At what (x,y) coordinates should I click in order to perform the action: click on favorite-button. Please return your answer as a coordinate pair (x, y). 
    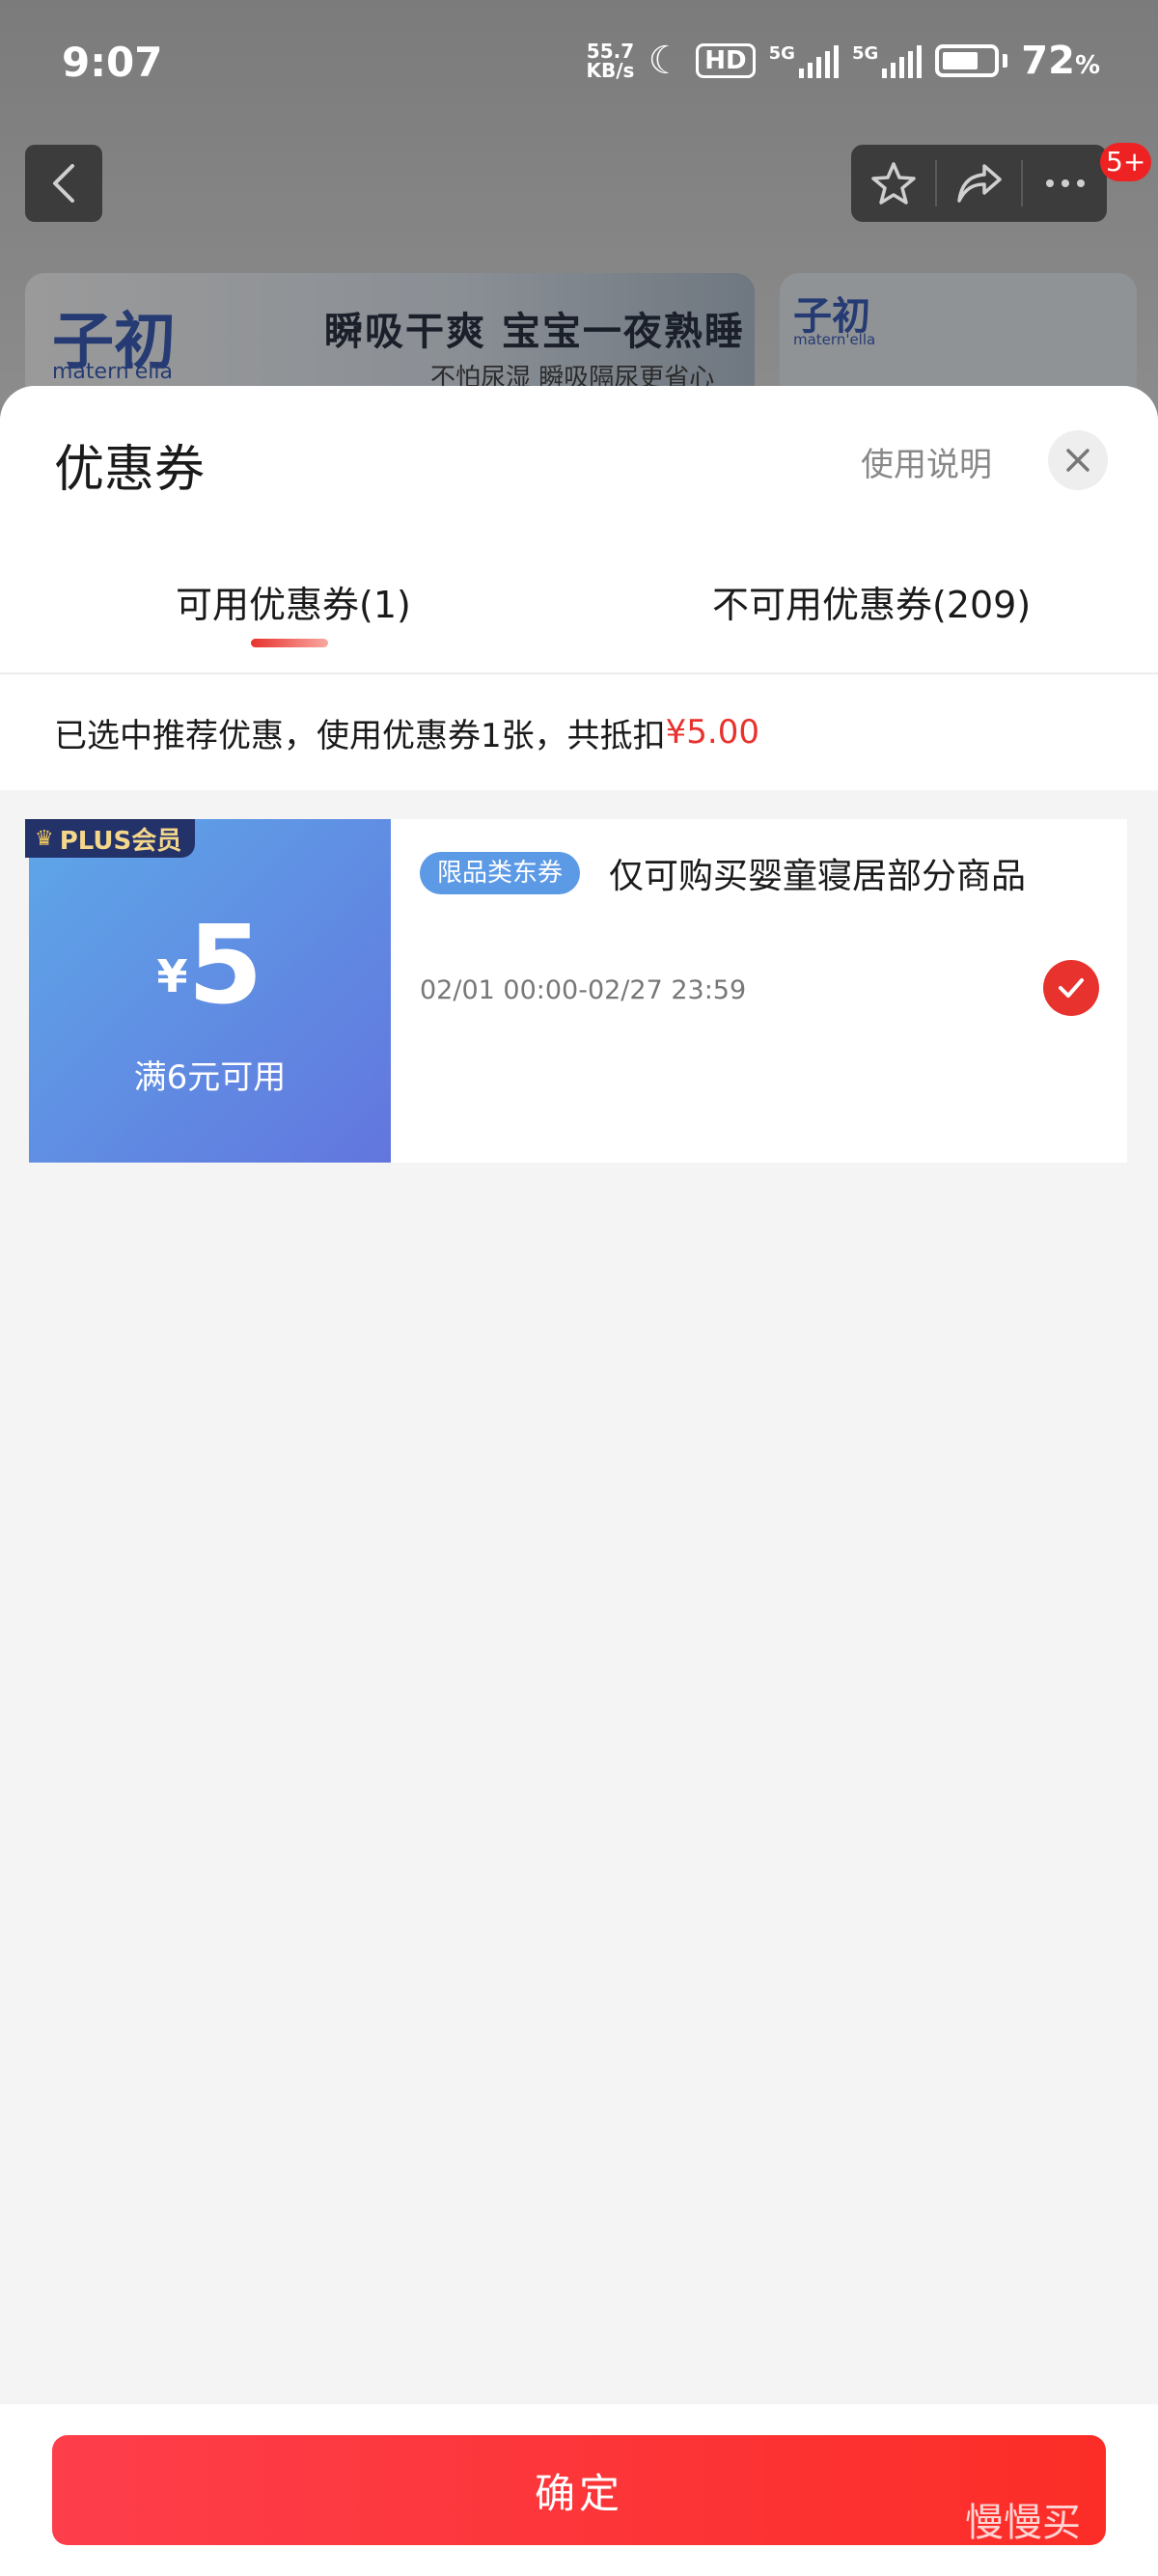
    Looking at the image, I should click on (893, 184).